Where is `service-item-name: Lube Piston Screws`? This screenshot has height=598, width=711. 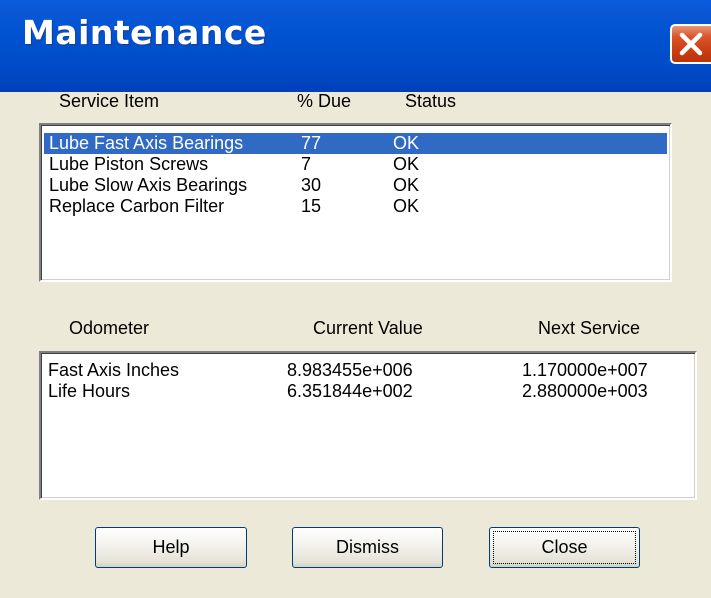 service-item-name: Lube Piston Screws is located at coordinates (129, 164).